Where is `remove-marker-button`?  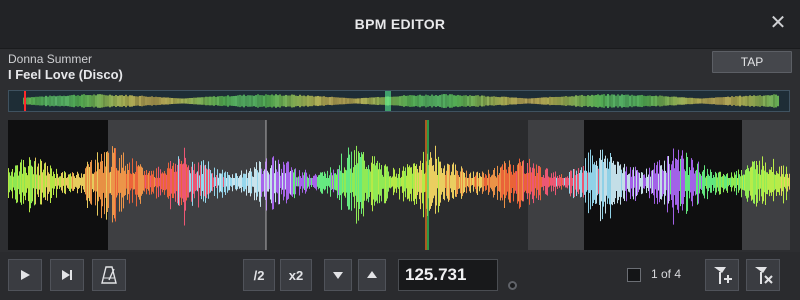
remove-marker-button is located at coordinates (763, 275).